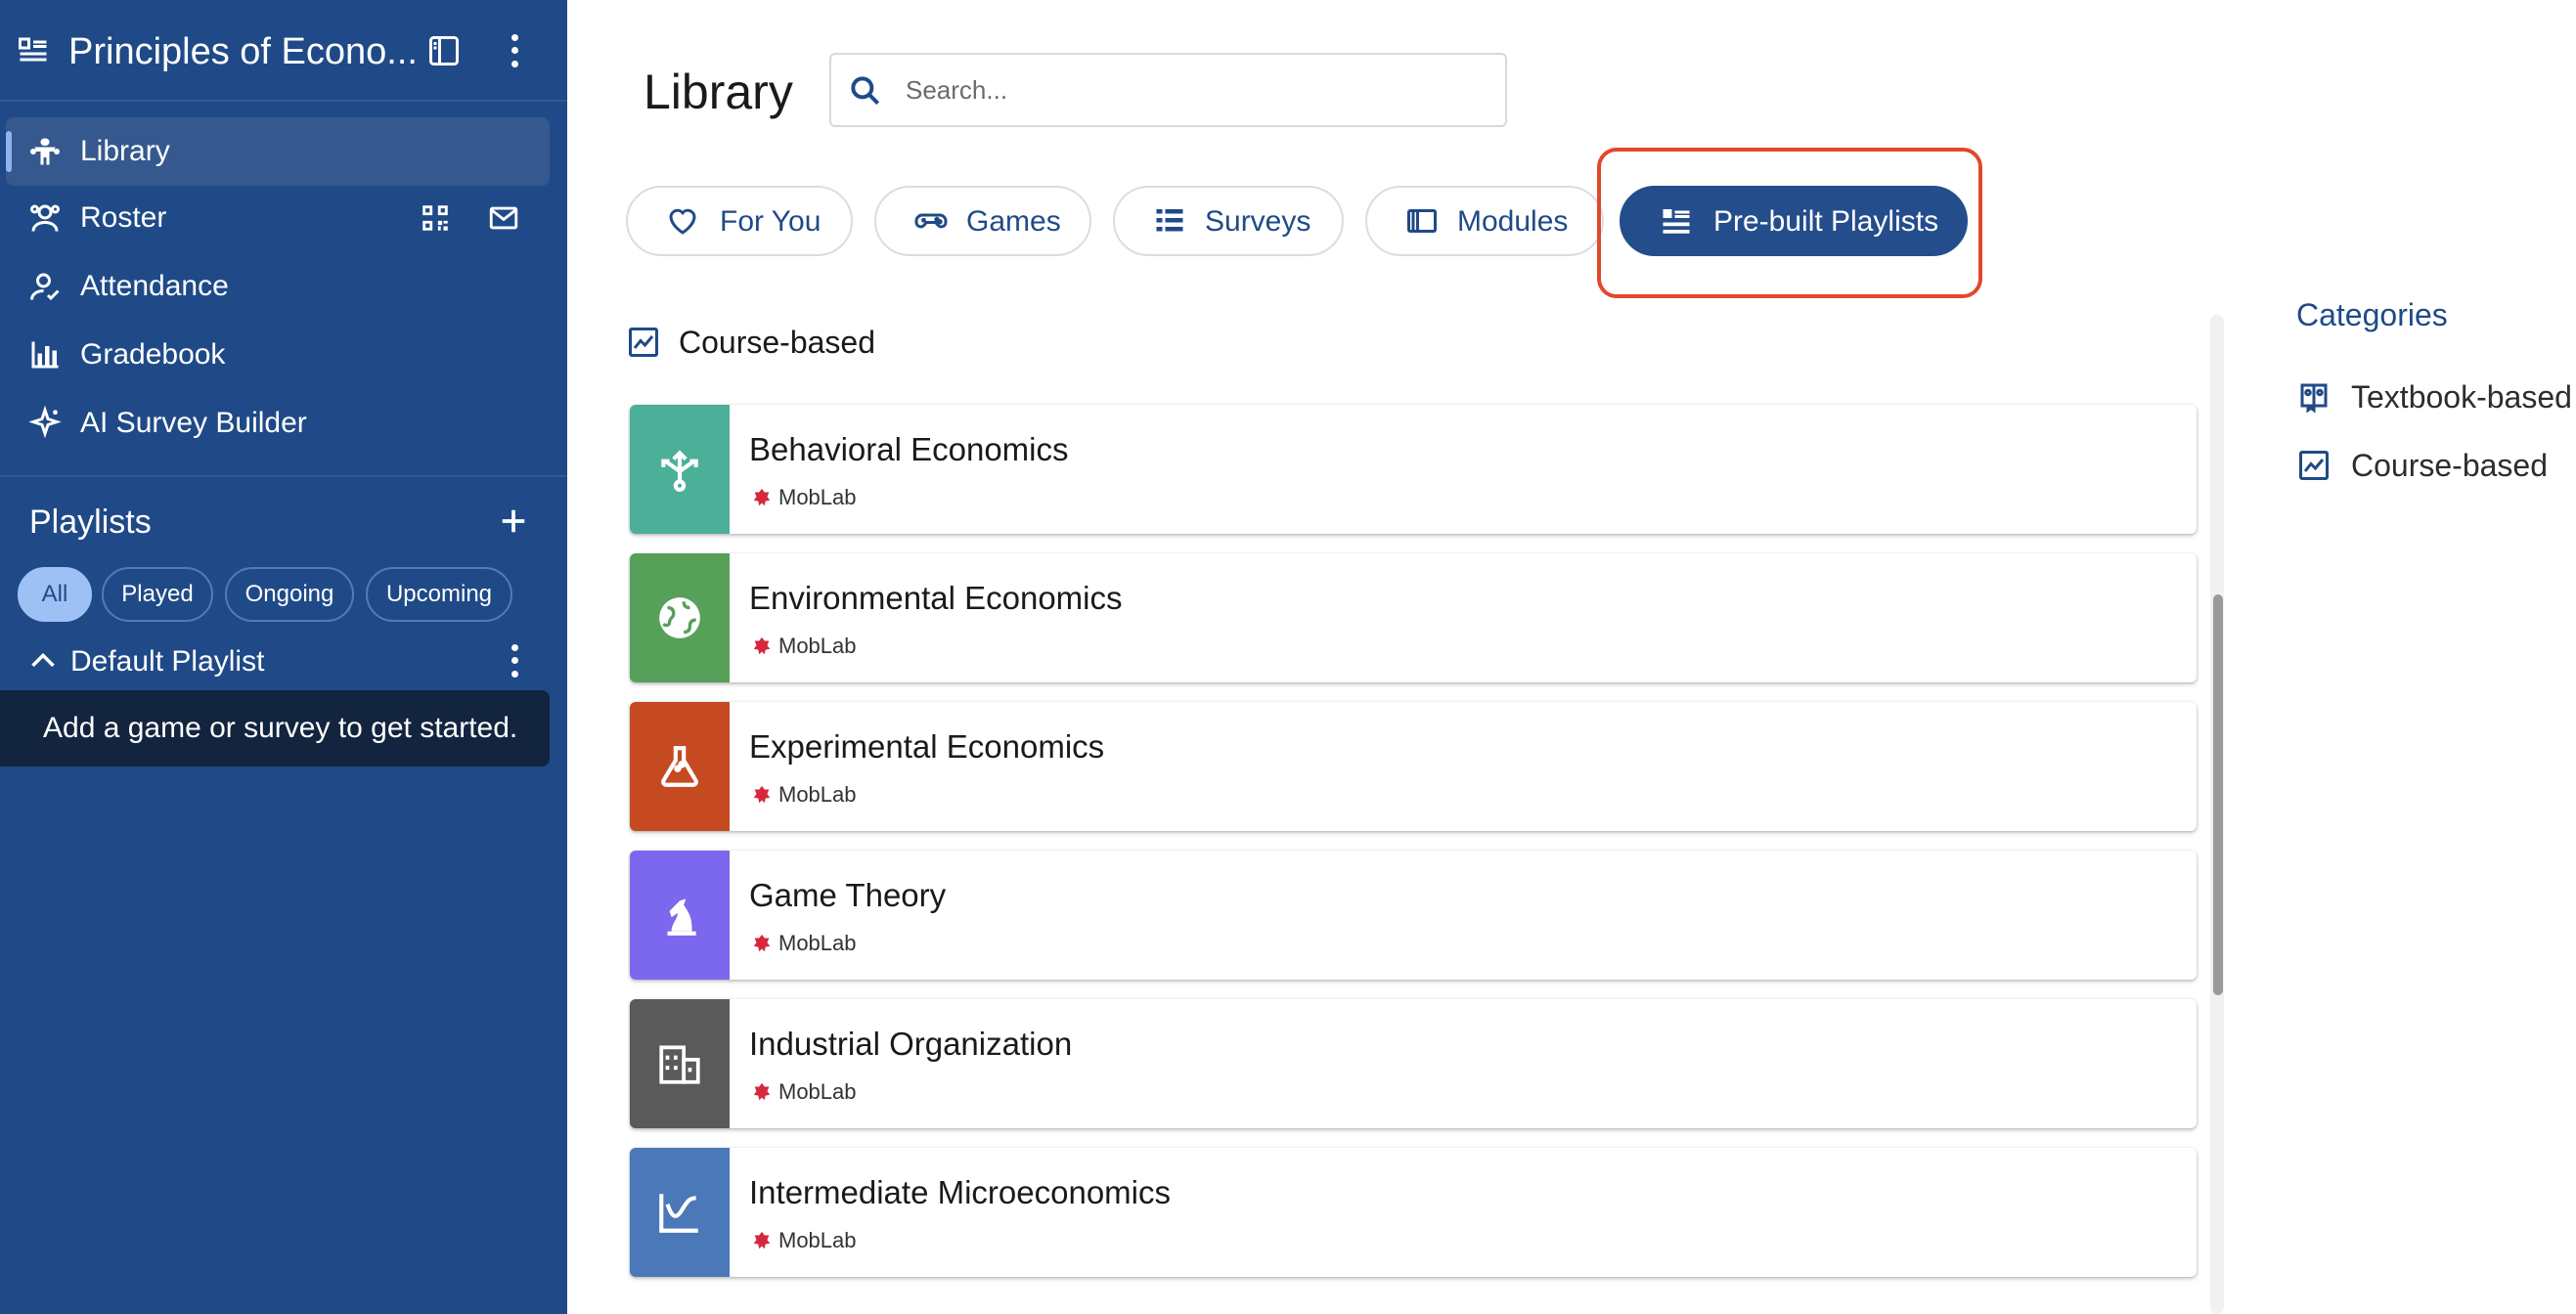  Describe the element at coordinates (931, 221) in the screenshot. I see `gamepad-icon` at that location.